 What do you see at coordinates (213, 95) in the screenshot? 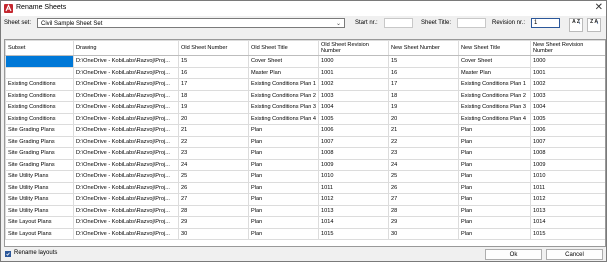
I see `table-cell: 18` at bounding box center [213, 95].